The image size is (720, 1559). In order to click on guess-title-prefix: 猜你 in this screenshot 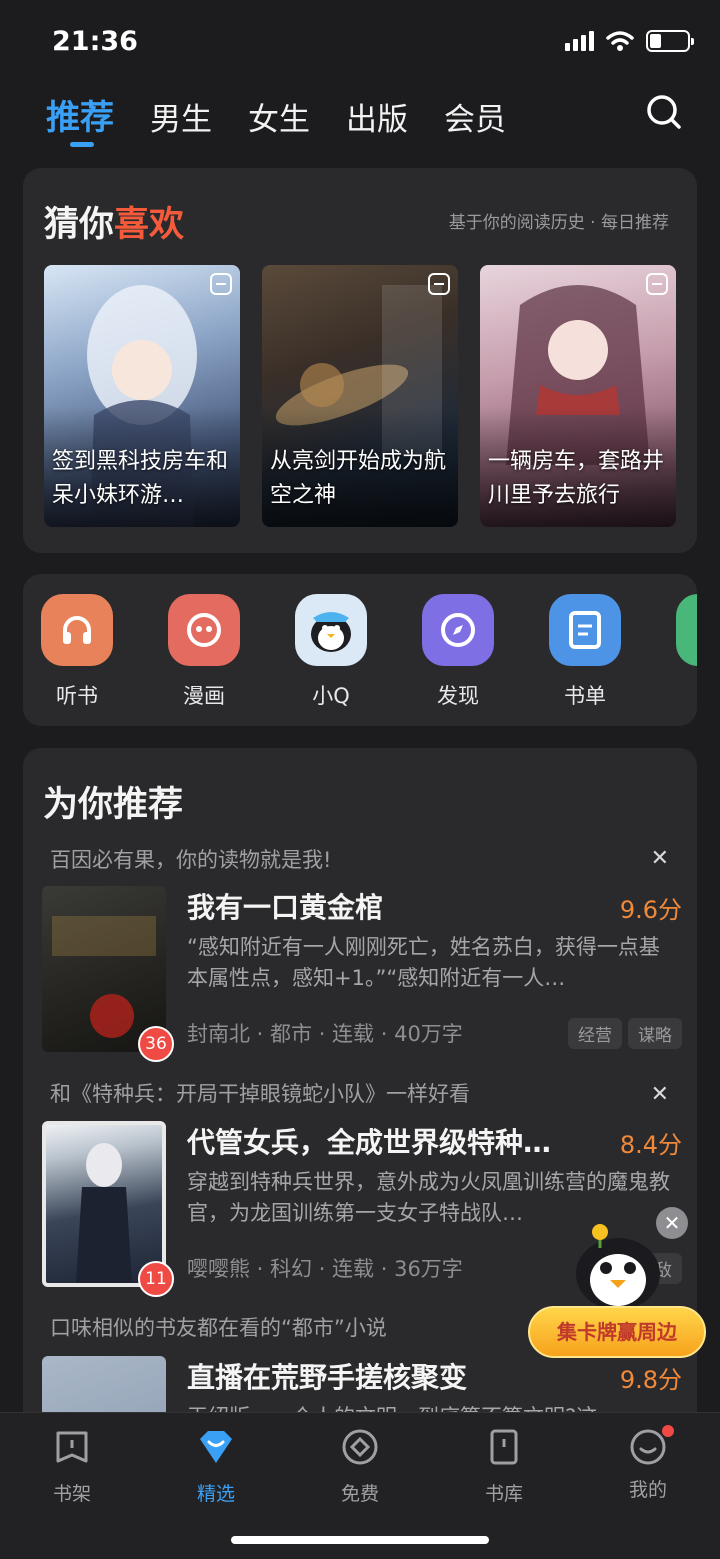, I will do `click(79, 225)`.